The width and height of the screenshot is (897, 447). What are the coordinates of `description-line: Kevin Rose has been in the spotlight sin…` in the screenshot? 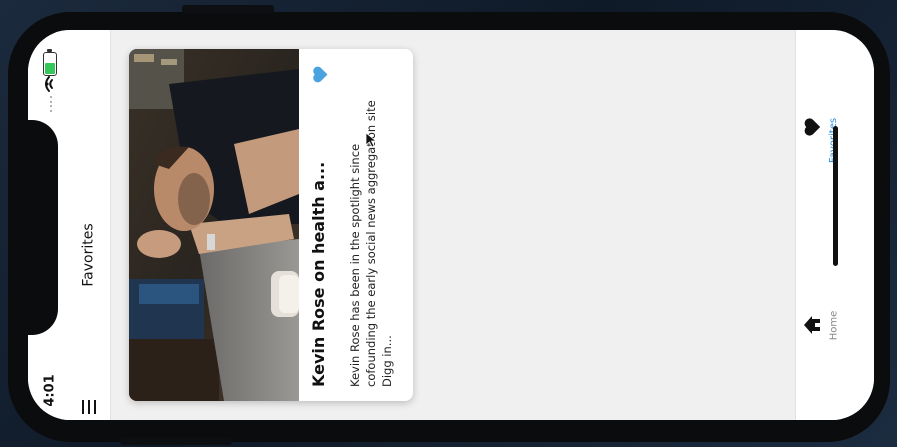 It's located at (355, 265).